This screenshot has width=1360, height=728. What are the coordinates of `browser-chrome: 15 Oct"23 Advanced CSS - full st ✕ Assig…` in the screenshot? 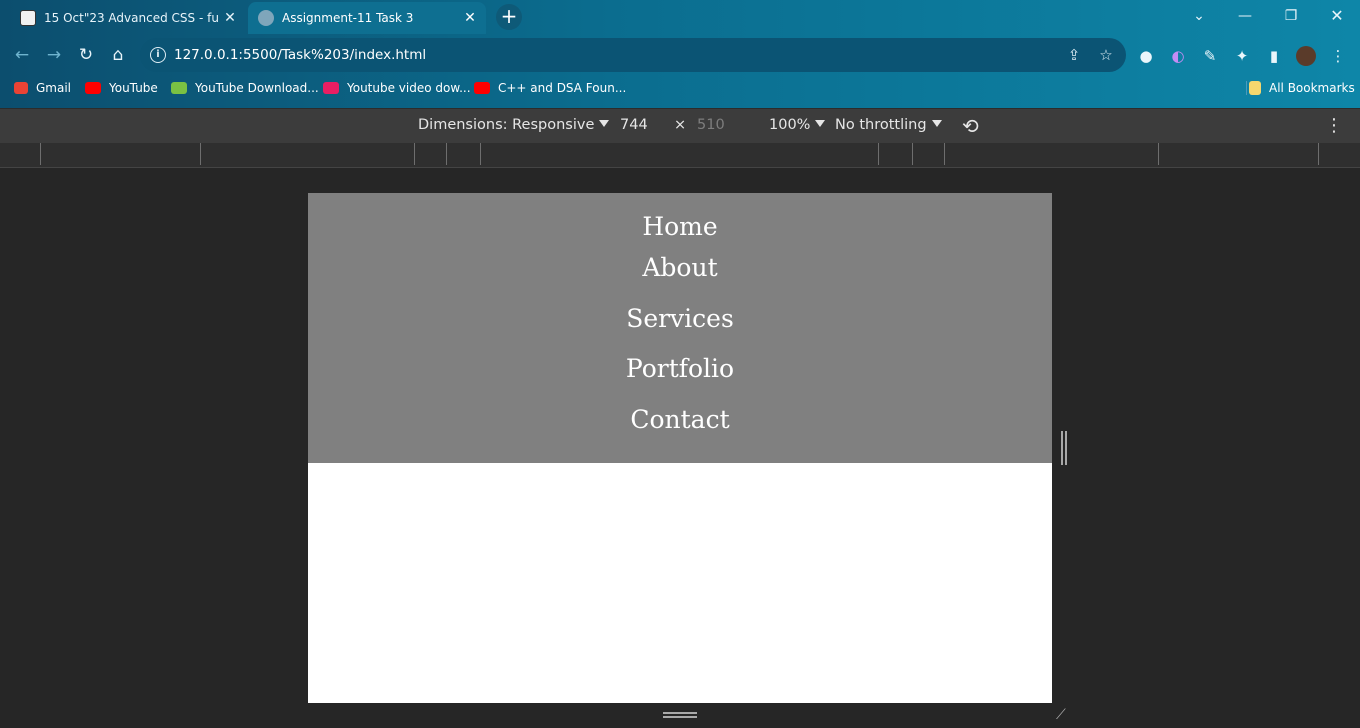 It's located at (680, 54).